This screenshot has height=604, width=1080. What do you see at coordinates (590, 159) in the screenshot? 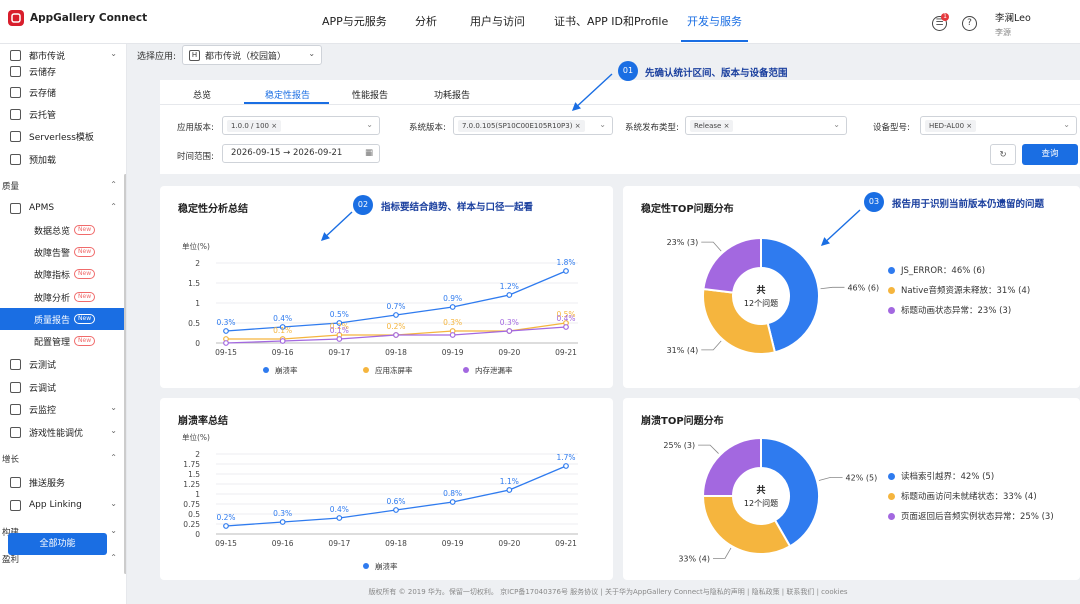
I see `callout-arrows` at bounding box center [590, 159].